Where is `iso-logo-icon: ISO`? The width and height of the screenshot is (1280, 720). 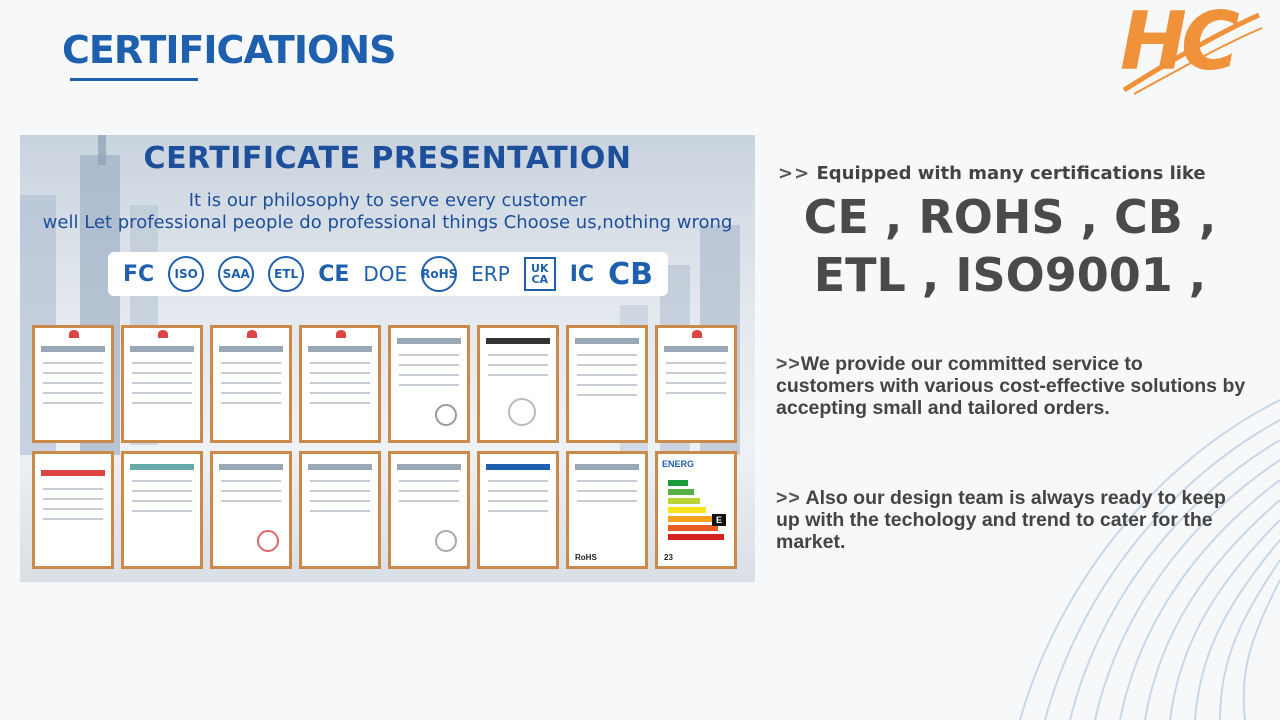 iso-logo-icon: ISO is located at coordinates (186, 274).